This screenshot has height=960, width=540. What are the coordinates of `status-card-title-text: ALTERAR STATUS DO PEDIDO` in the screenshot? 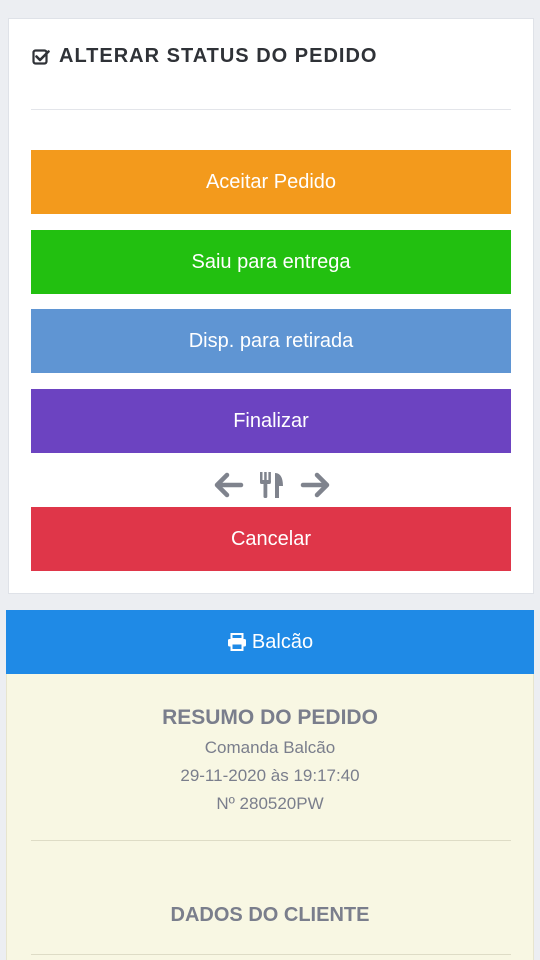 It's located at (218, 56).